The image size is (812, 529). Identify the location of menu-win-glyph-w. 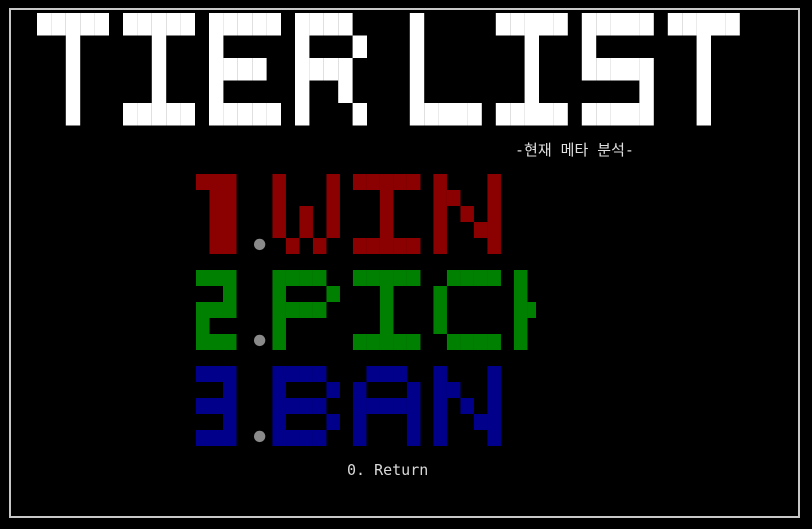
(306, 214).